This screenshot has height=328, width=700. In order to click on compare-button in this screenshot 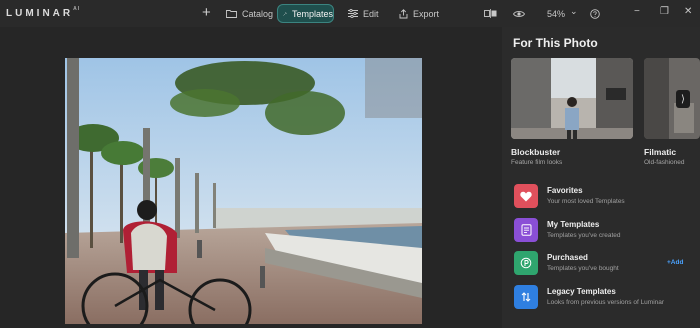, I will do `click(493, 13)`.